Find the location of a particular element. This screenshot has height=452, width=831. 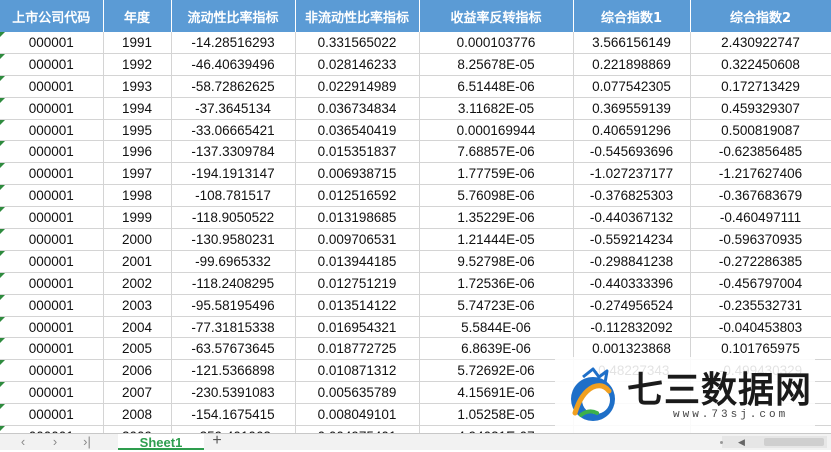

table-cell: -0.040453803 is located at coordinates (760, 327).